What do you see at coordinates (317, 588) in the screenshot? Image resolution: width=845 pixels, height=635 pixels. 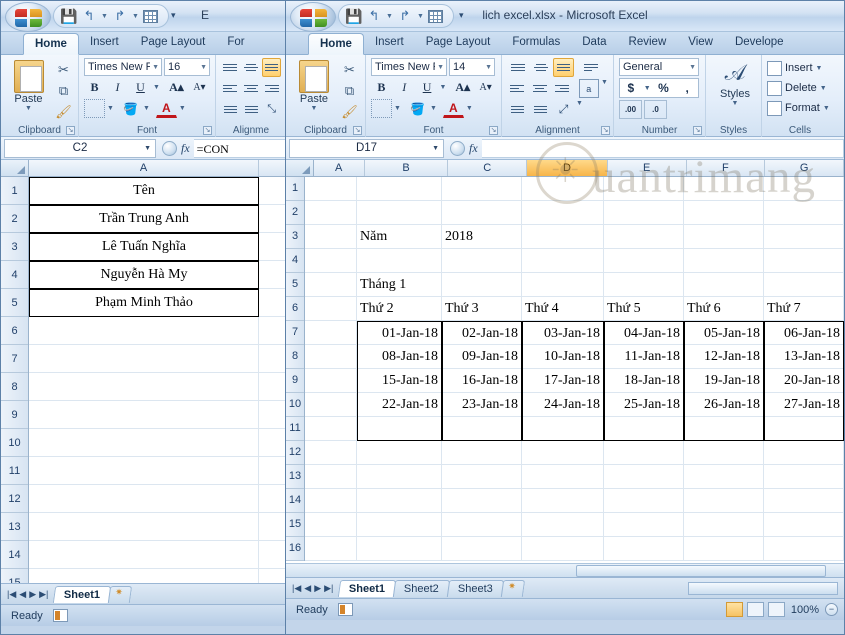 I see `next-sheet-icon: ▶` at bounding box center [317, 588].